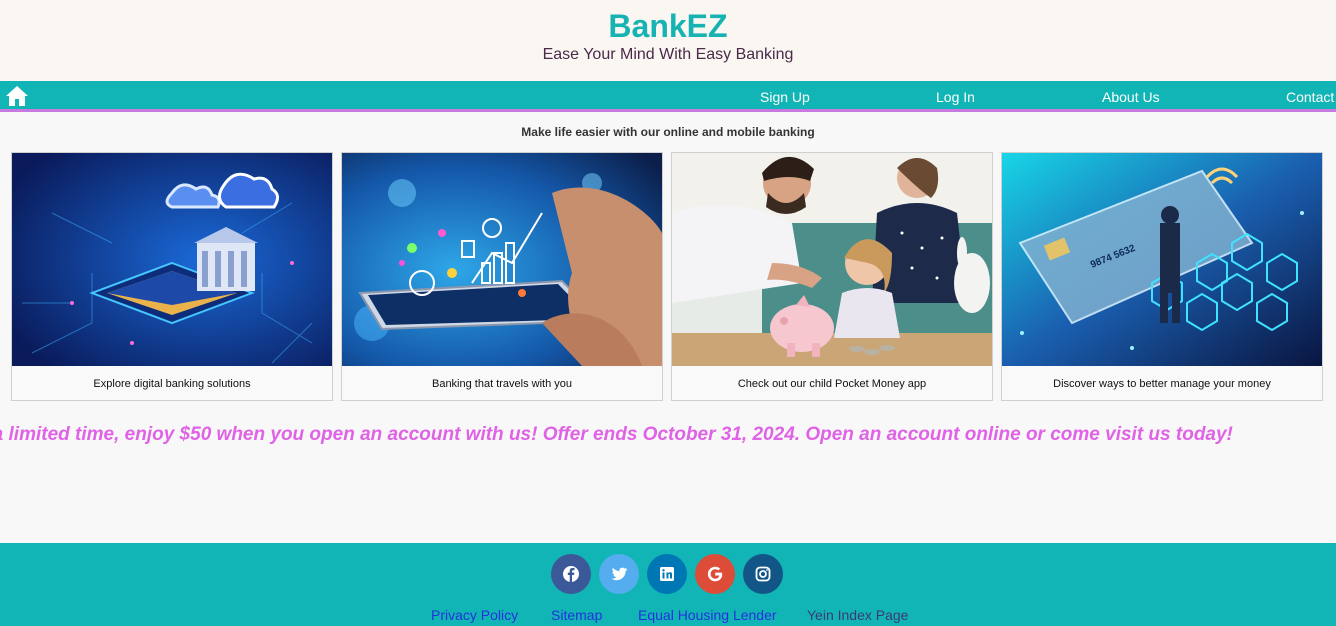 The height and width of the screenshot is (626, 1336). What do you see at coordinates (715, 574) in the screenshot?
I see `google-icon` at bounding box center [715, 574].